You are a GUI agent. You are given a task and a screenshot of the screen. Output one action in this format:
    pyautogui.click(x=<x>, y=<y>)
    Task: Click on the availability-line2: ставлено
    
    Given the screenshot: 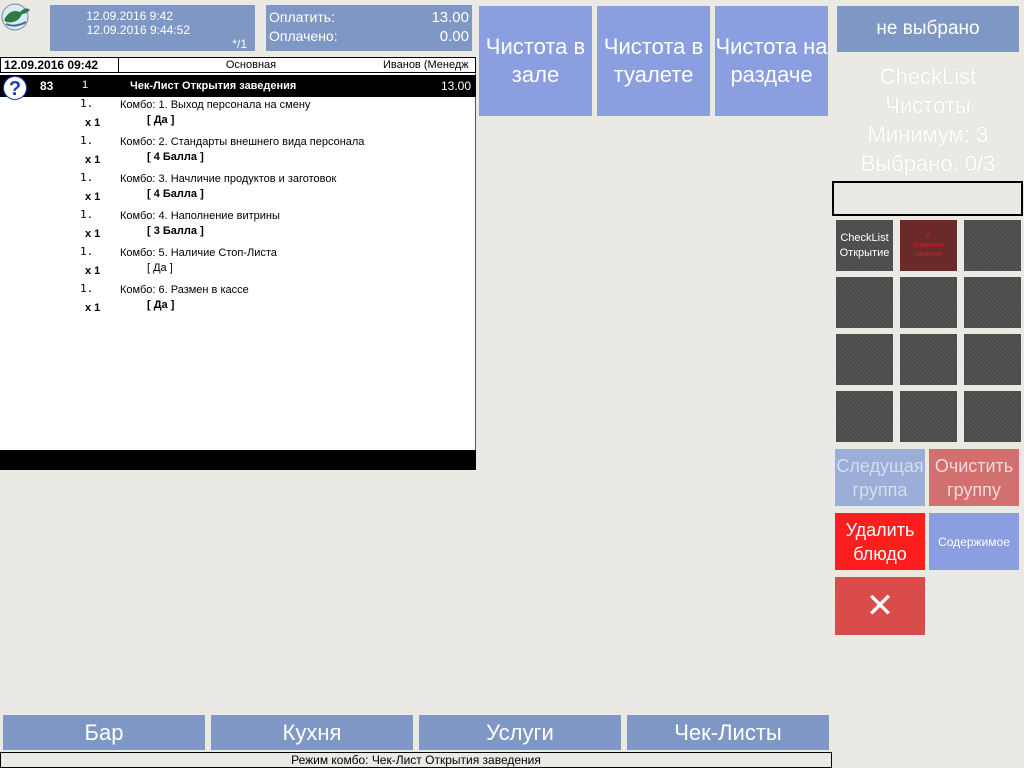 What is the action you would take?
    pyautogui.click(x=928, y=245)
    